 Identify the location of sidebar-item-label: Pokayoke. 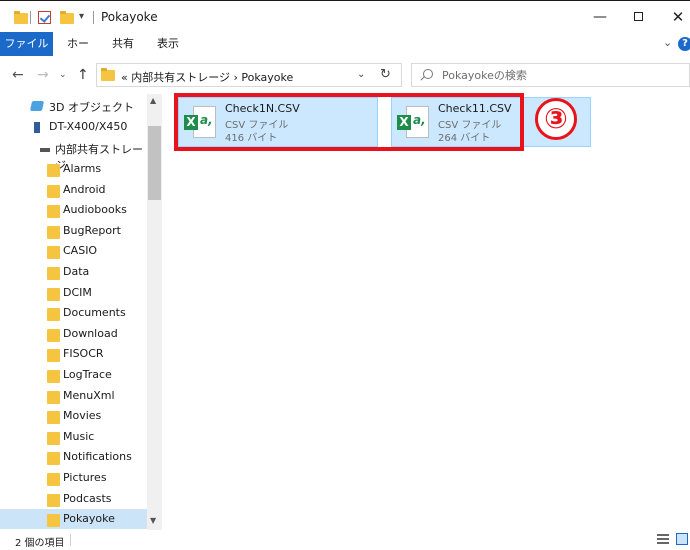
(89, 519).